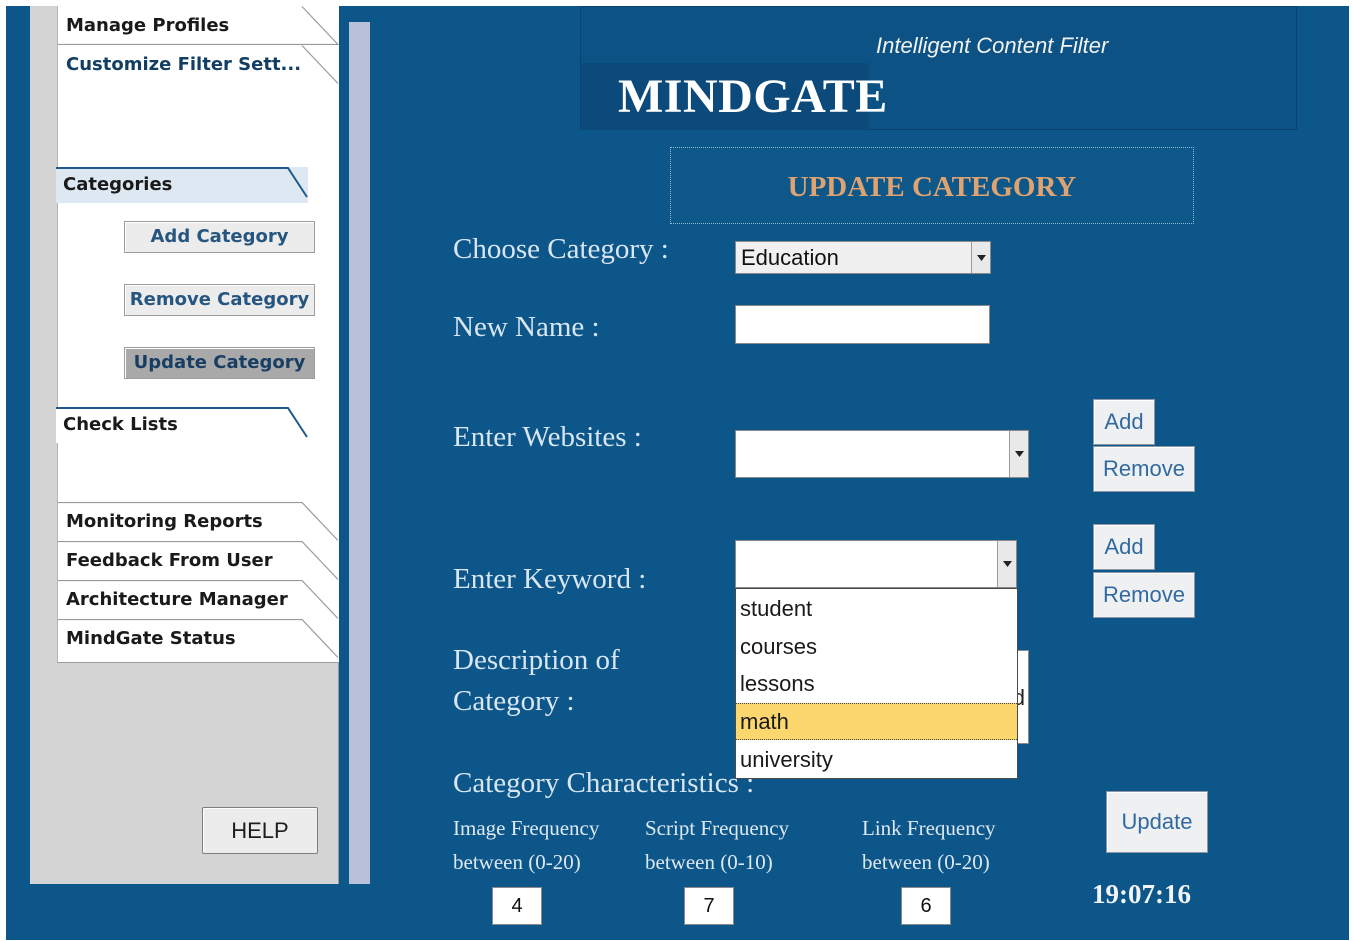 The image size is (1354, 941). Describe the element at coordinates (709, 906) in the screenshot. I see `script-frequency-input: 7` at that location.